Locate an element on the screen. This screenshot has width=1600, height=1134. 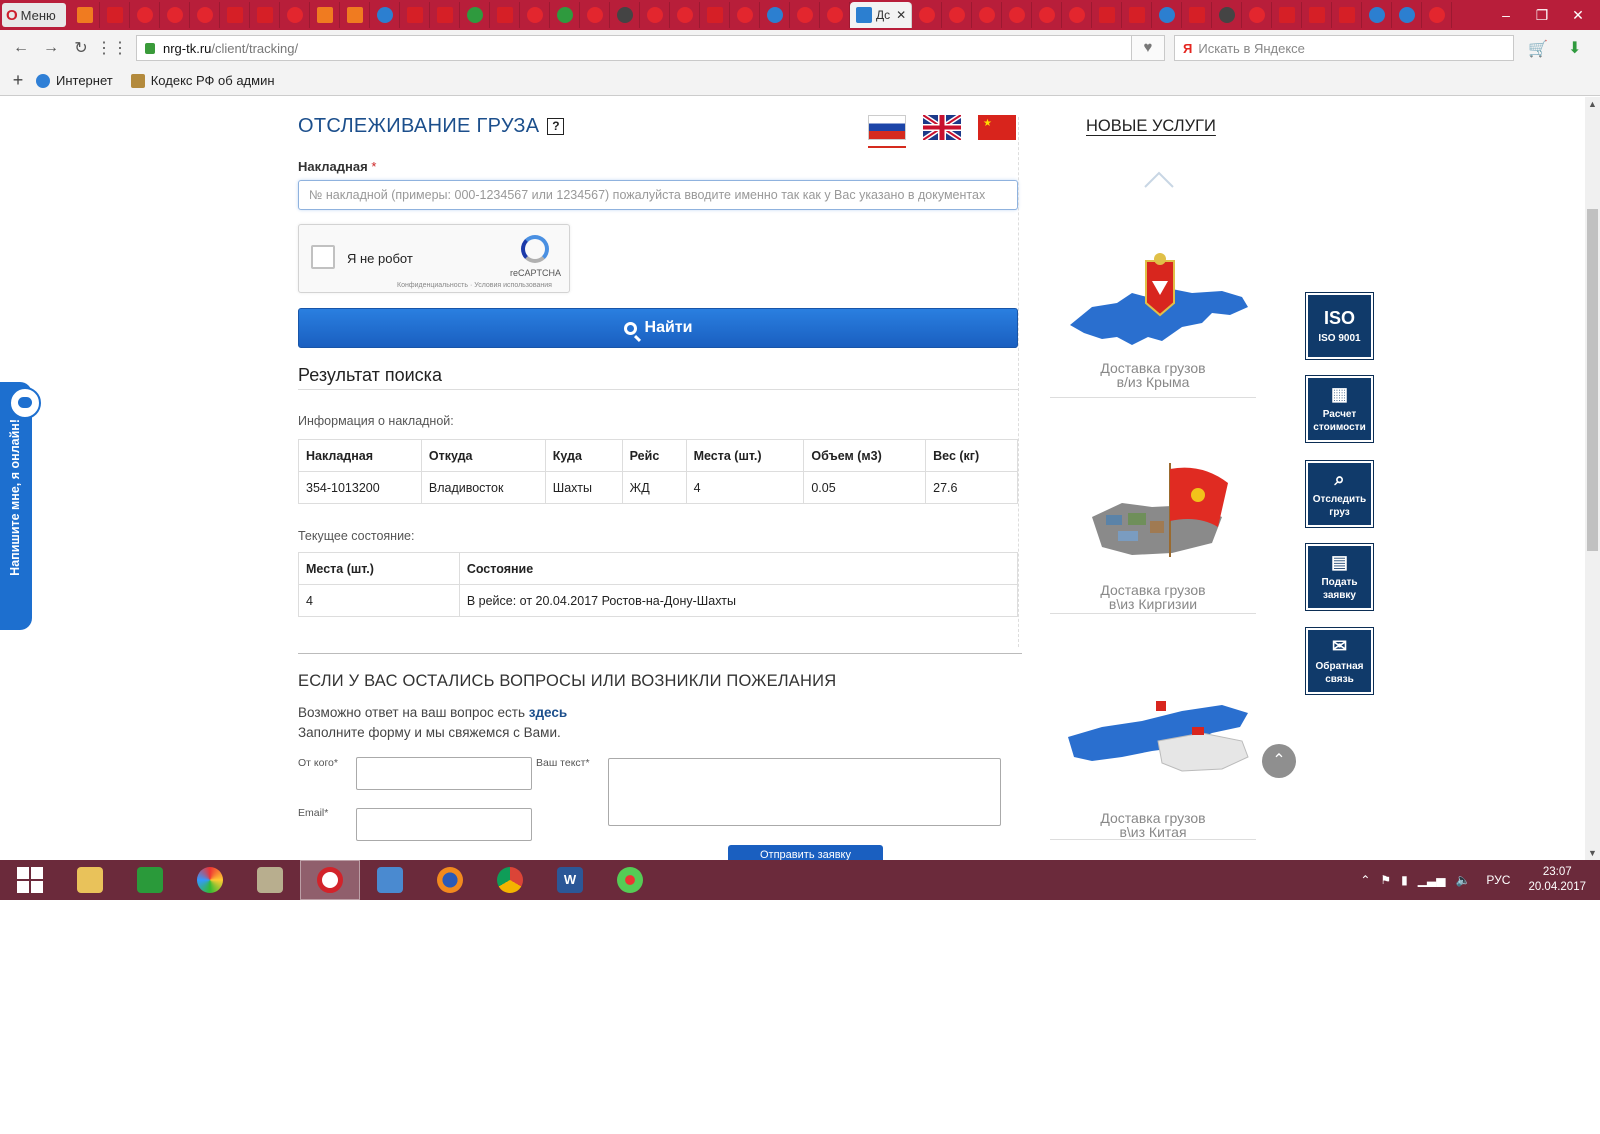
service-china: Доставка грузов в\из Китая is located at coordinates (1153, 772).